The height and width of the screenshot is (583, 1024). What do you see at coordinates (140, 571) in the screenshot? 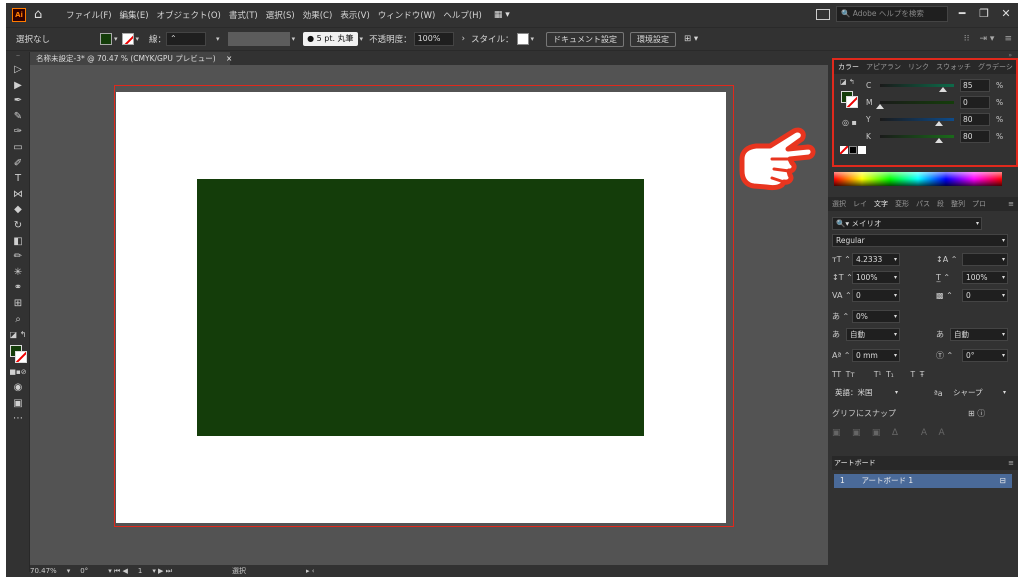
I see `artboard-number: 1` at bounding box center [140, 571].